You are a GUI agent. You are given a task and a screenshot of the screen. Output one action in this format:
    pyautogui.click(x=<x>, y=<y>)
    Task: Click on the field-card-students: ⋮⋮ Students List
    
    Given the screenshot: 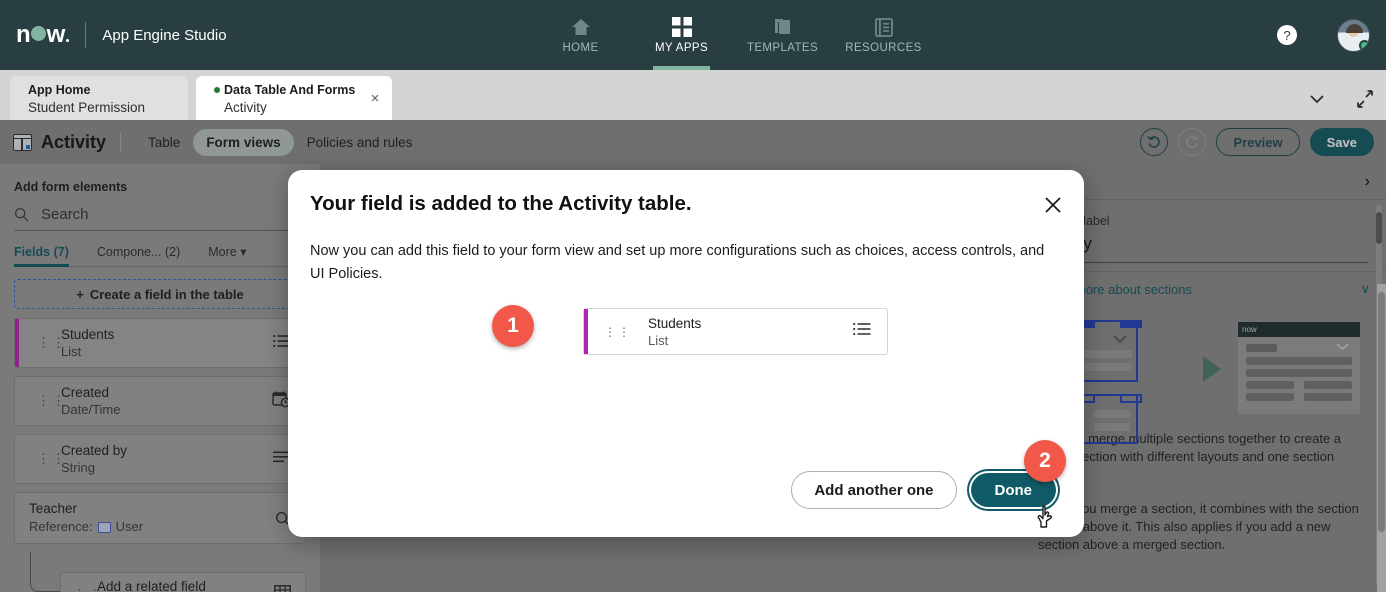 What is the action you would take?
    pyautogui.click(x=735, y=331)
    